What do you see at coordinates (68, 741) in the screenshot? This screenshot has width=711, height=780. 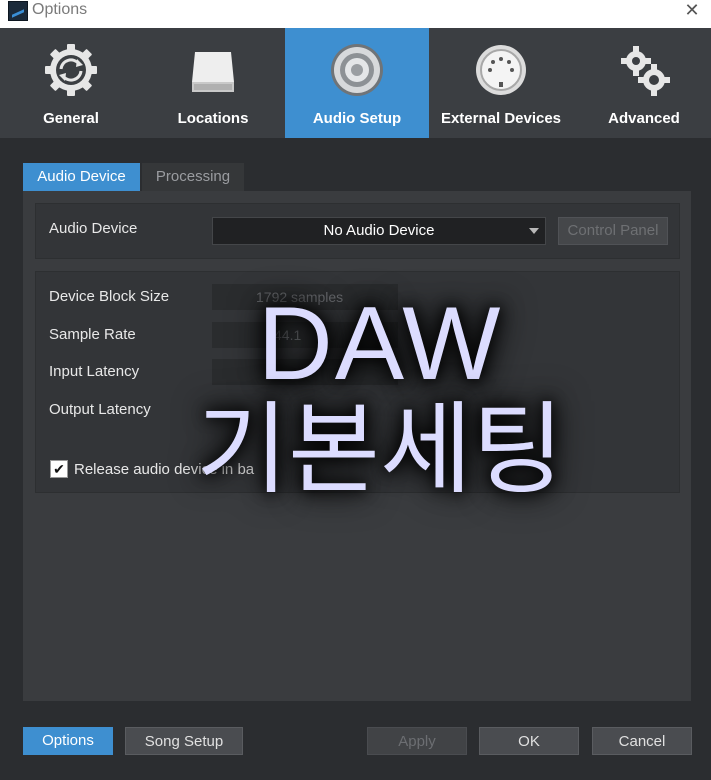 I see `options-button: Options` at bounding box center [68, 741].